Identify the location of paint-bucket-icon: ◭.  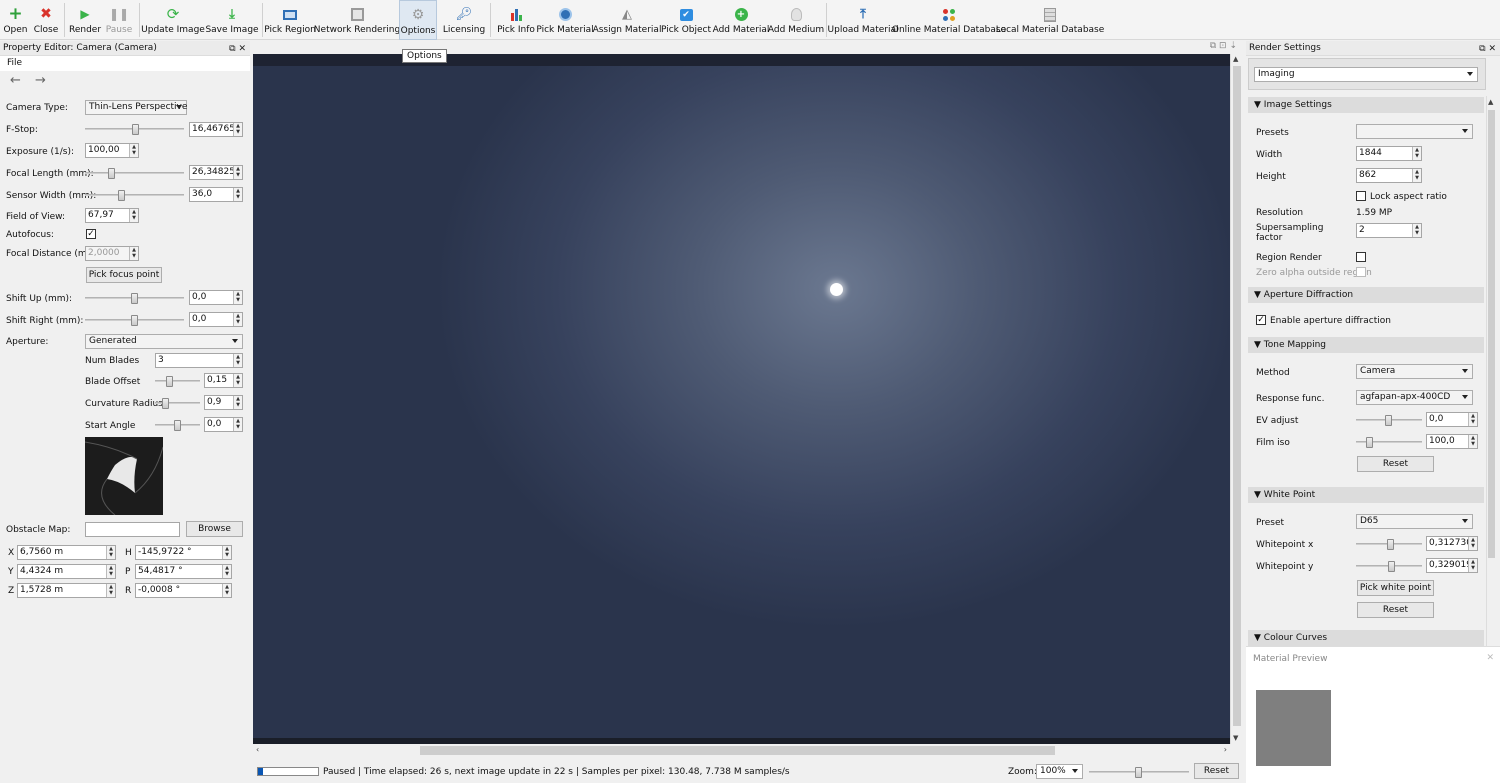
(627, 14).